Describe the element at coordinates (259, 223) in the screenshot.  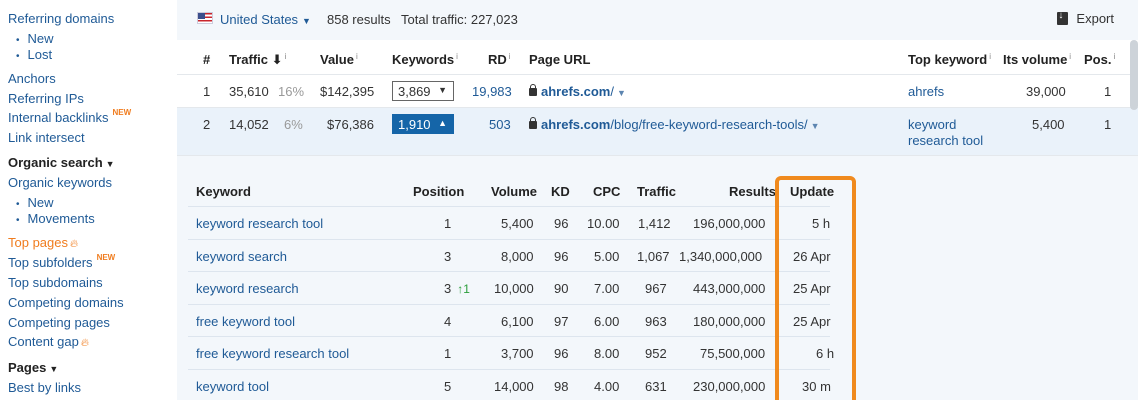
I see `keyword-link: keyword research tool` at that location.